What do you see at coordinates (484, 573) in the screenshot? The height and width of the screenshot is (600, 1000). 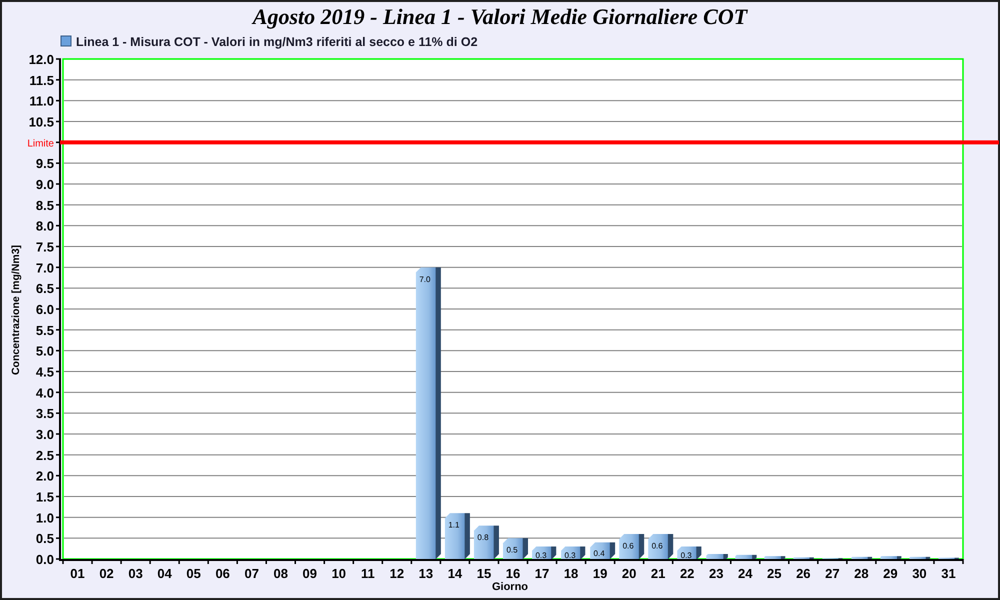 I see `category-label: 15` at bounding box center [484, 573].